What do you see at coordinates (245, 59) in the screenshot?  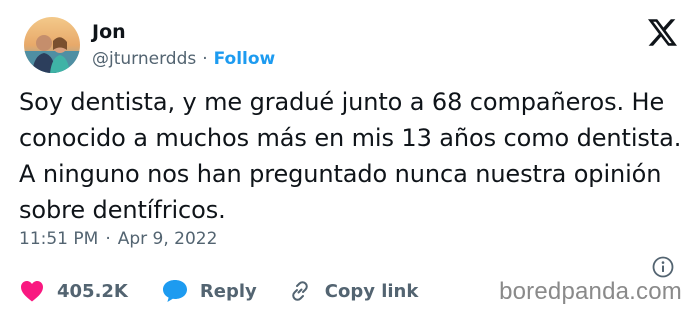 I see `follow-button: Follow` at bounding box center [245, 59].